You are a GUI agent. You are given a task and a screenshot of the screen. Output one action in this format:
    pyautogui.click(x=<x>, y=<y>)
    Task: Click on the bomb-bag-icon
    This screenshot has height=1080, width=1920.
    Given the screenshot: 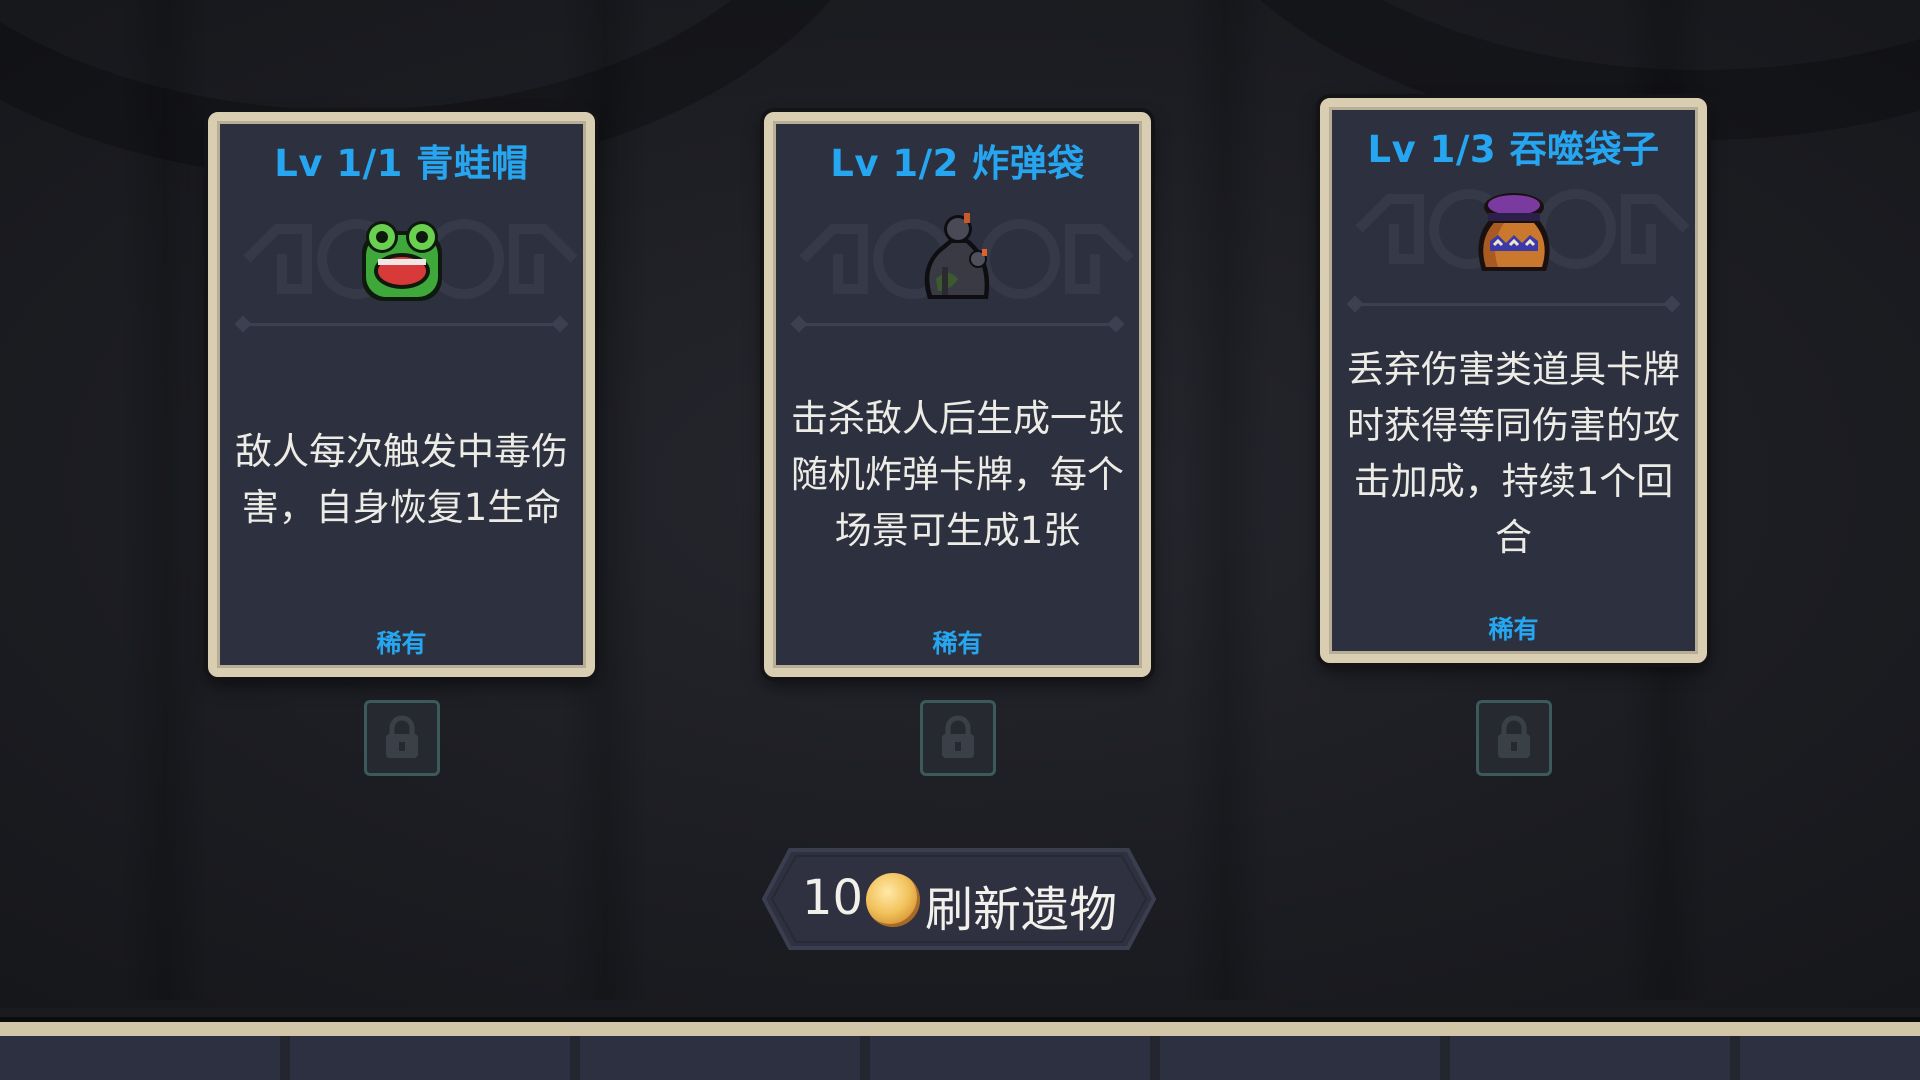 What is the action you would take?
    pyautogui.click(x=956, y=256)
    